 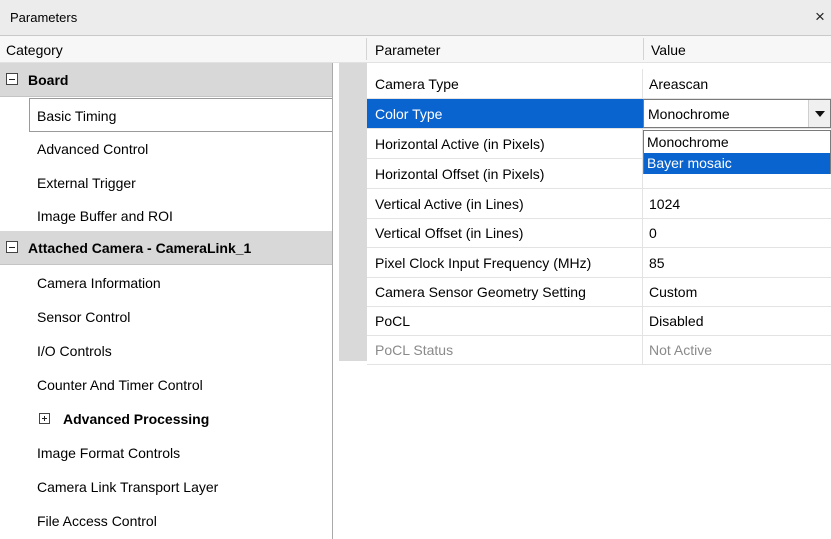 What do you see at coordinates (599, 292) in the screenshot?
I see `param-row: Camera Sensor Geometry Setting Custom` at bounding box center [599, 292].